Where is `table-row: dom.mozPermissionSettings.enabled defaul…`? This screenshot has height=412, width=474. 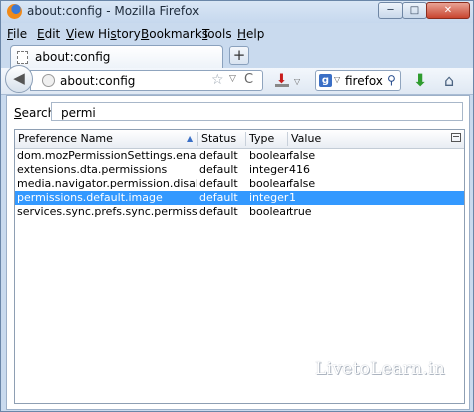 table-row: dom.mozPermissionSettings.enabled defaul… is located at coordinates (239, 156).